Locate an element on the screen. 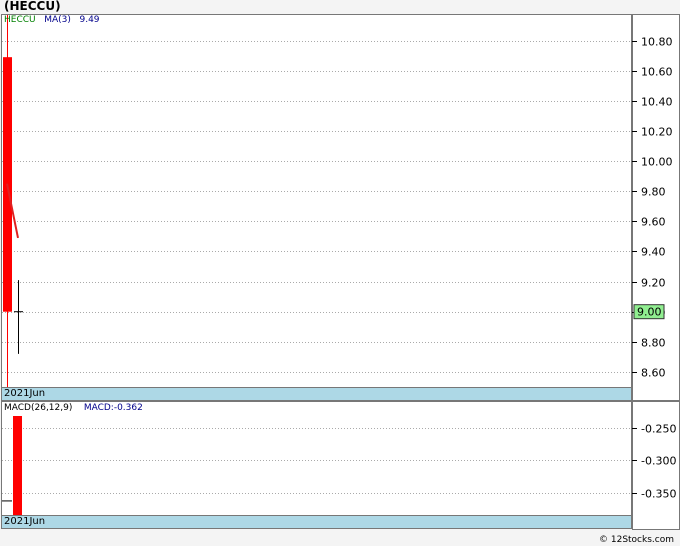  macd-bar is located at coordinates (17, 465).